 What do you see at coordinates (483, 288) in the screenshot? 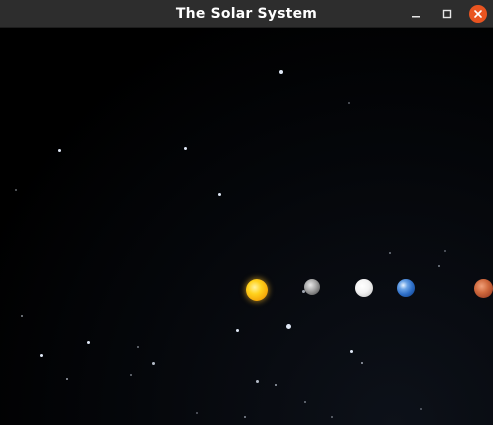
I see `mars` at bounding box center [483, 288].